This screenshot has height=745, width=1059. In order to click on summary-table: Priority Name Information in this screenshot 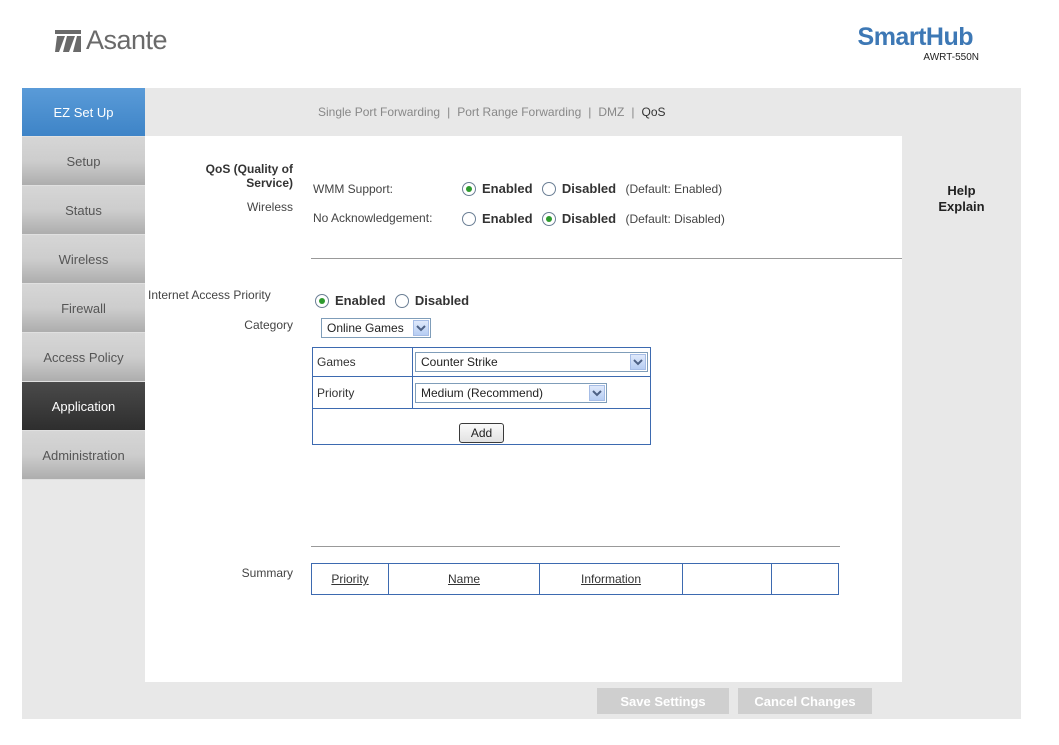, I will do `click(575, 579)`.